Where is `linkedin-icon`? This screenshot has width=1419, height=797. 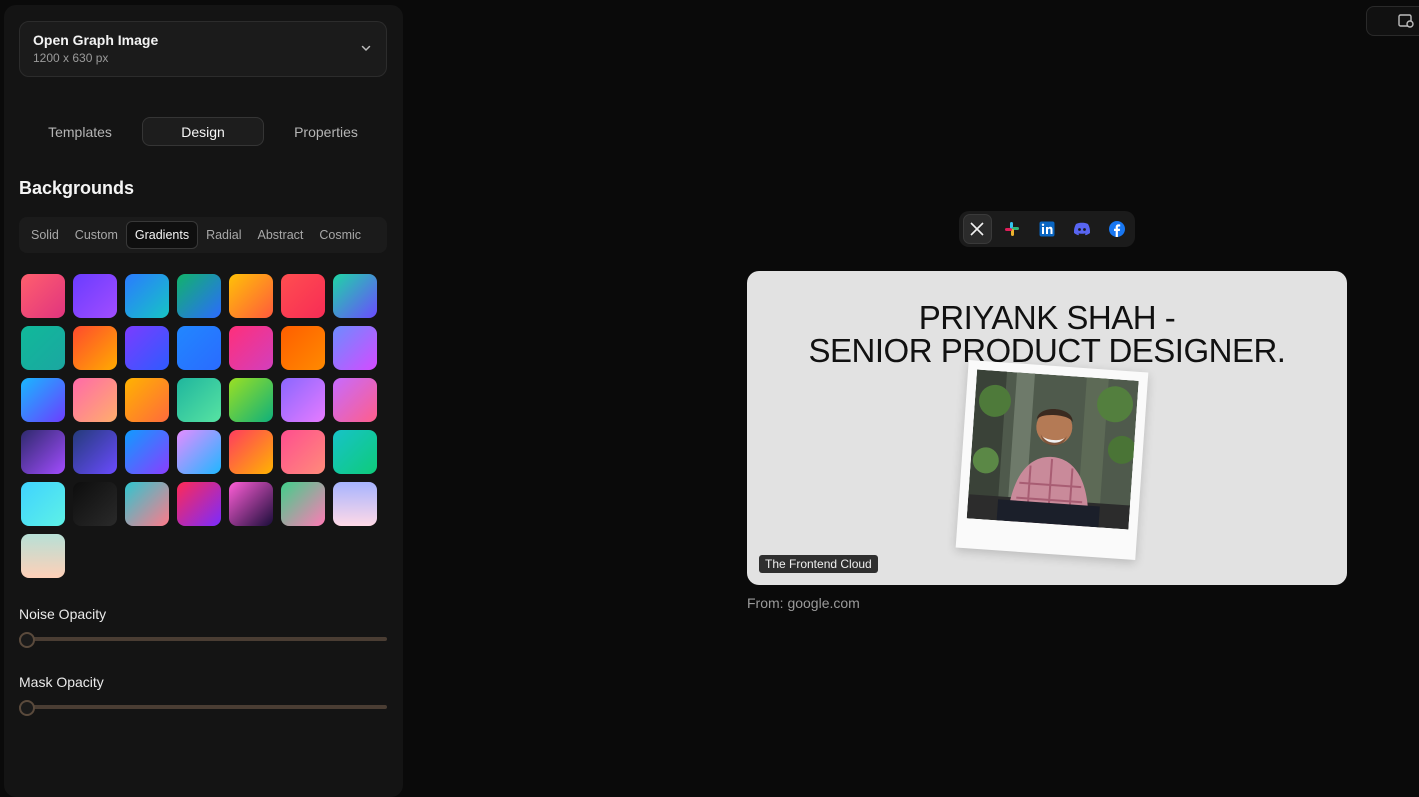 linkedin-icon is located at coordinates (1047, 229).